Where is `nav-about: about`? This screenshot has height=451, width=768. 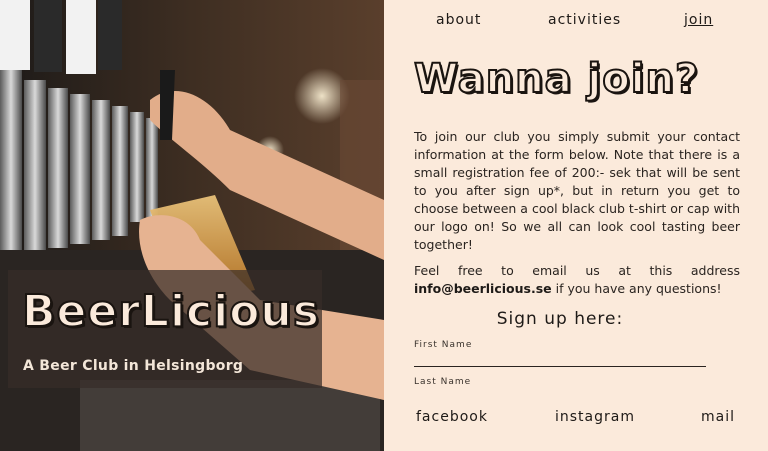
nav-about: about is located at coordinates (458, 20).